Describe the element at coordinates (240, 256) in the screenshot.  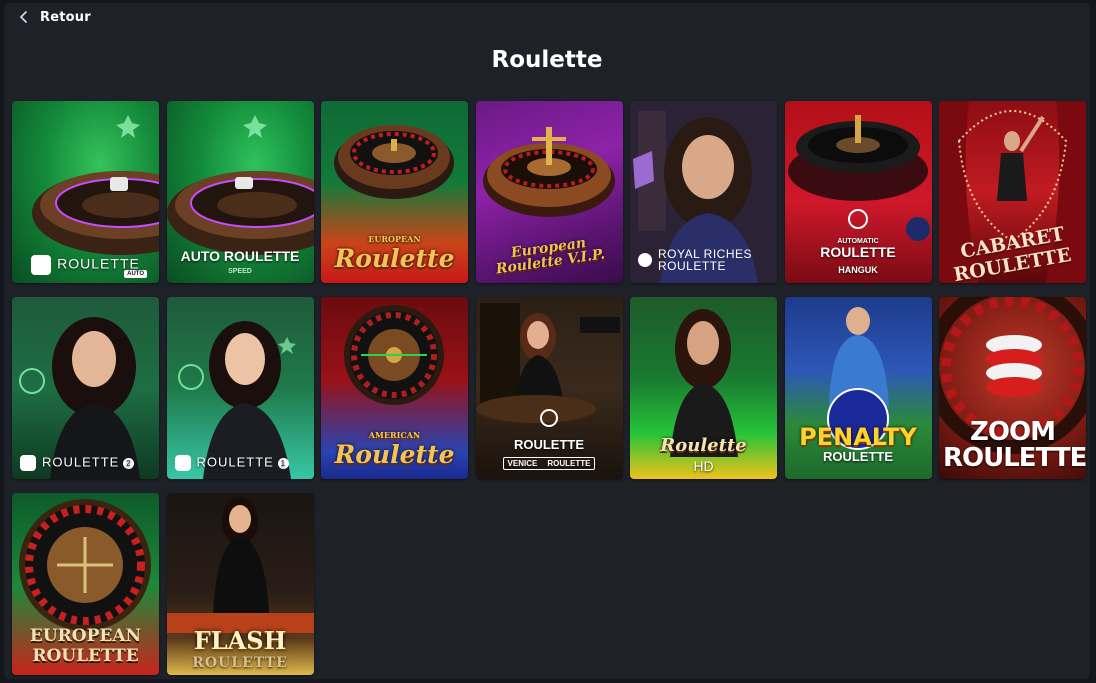
I see `game-title: AUTO ROULETTE` at that location.